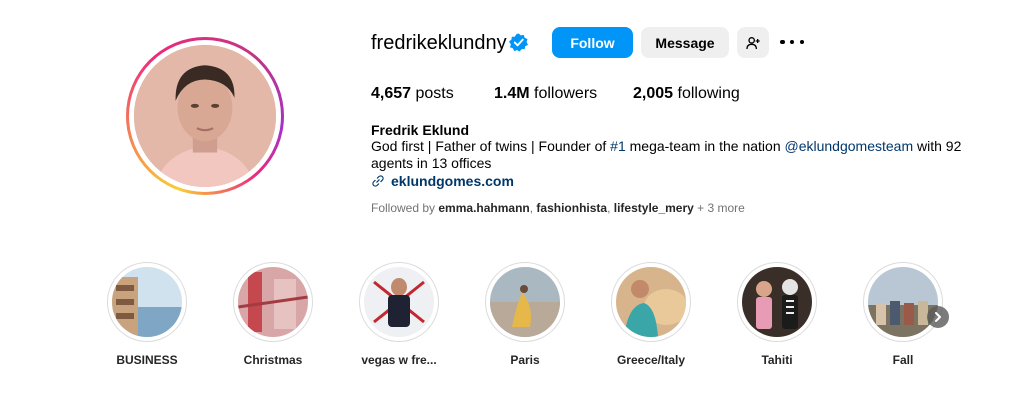 This screenshot has height=407, width=1024. I want to click on avatar-border, so click(205, 116).